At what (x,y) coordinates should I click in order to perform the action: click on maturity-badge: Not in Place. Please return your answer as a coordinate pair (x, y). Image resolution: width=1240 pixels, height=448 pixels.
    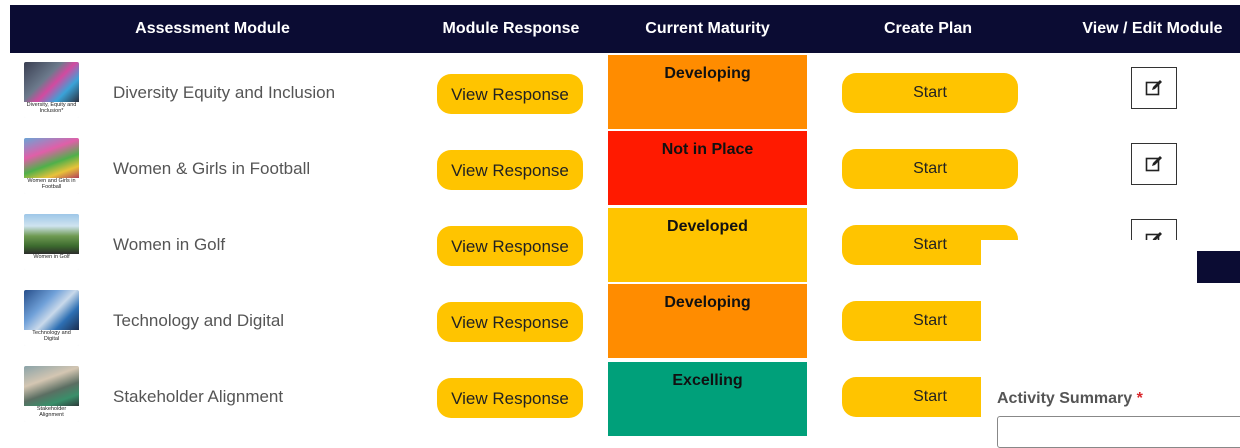
    Looking at the image, I should click on (707, 168).